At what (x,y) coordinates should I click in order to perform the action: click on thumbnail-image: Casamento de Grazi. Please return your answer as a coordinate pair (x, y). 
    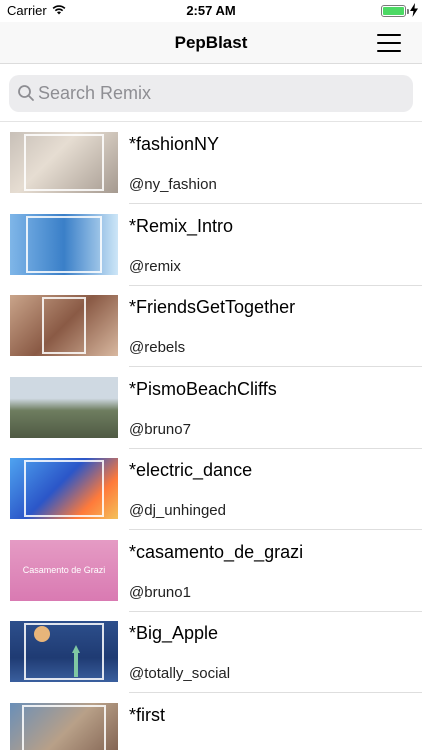
    Looking at the image, I should click on (64, 570).